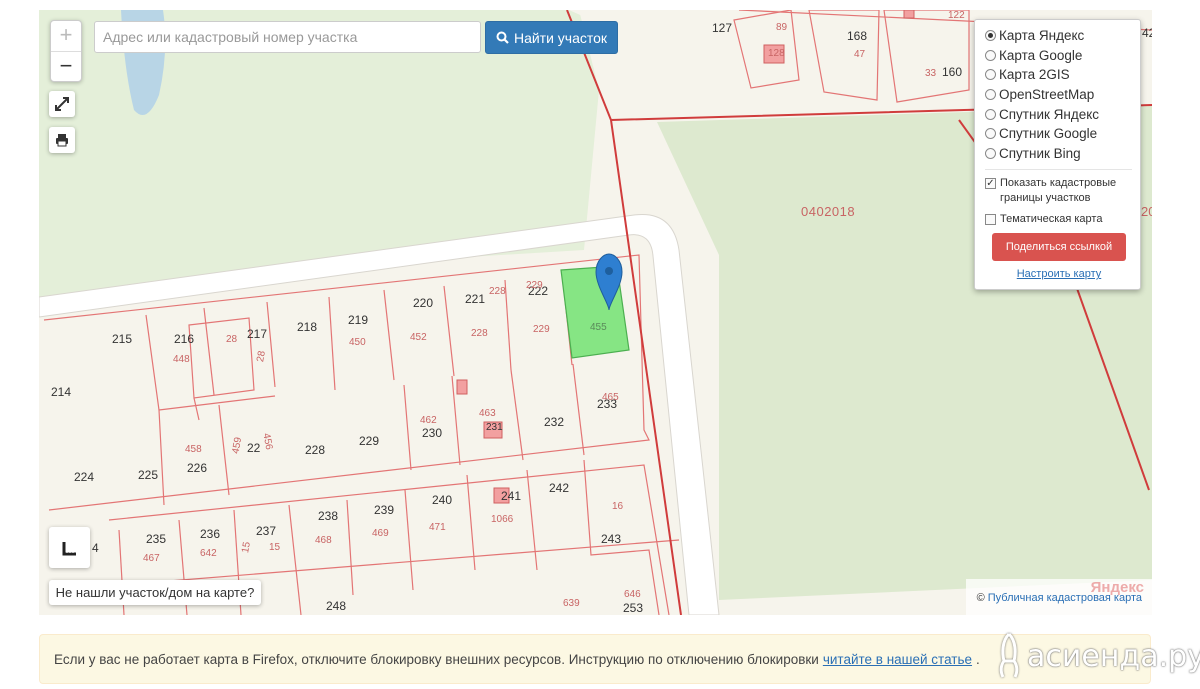 This screenshot has height=689, width=1200. Describe the element at coordinates (1062, 134) in the screenshot. I see `layer-option-google-satellite: Спутник Google` at that location.